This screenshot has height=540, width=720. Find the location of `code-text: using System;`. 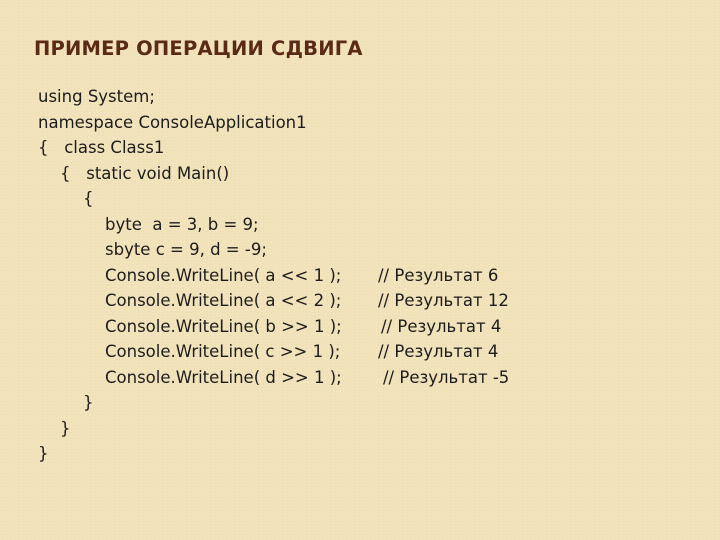

code-text: using System; is located at coordinates (96, 96).